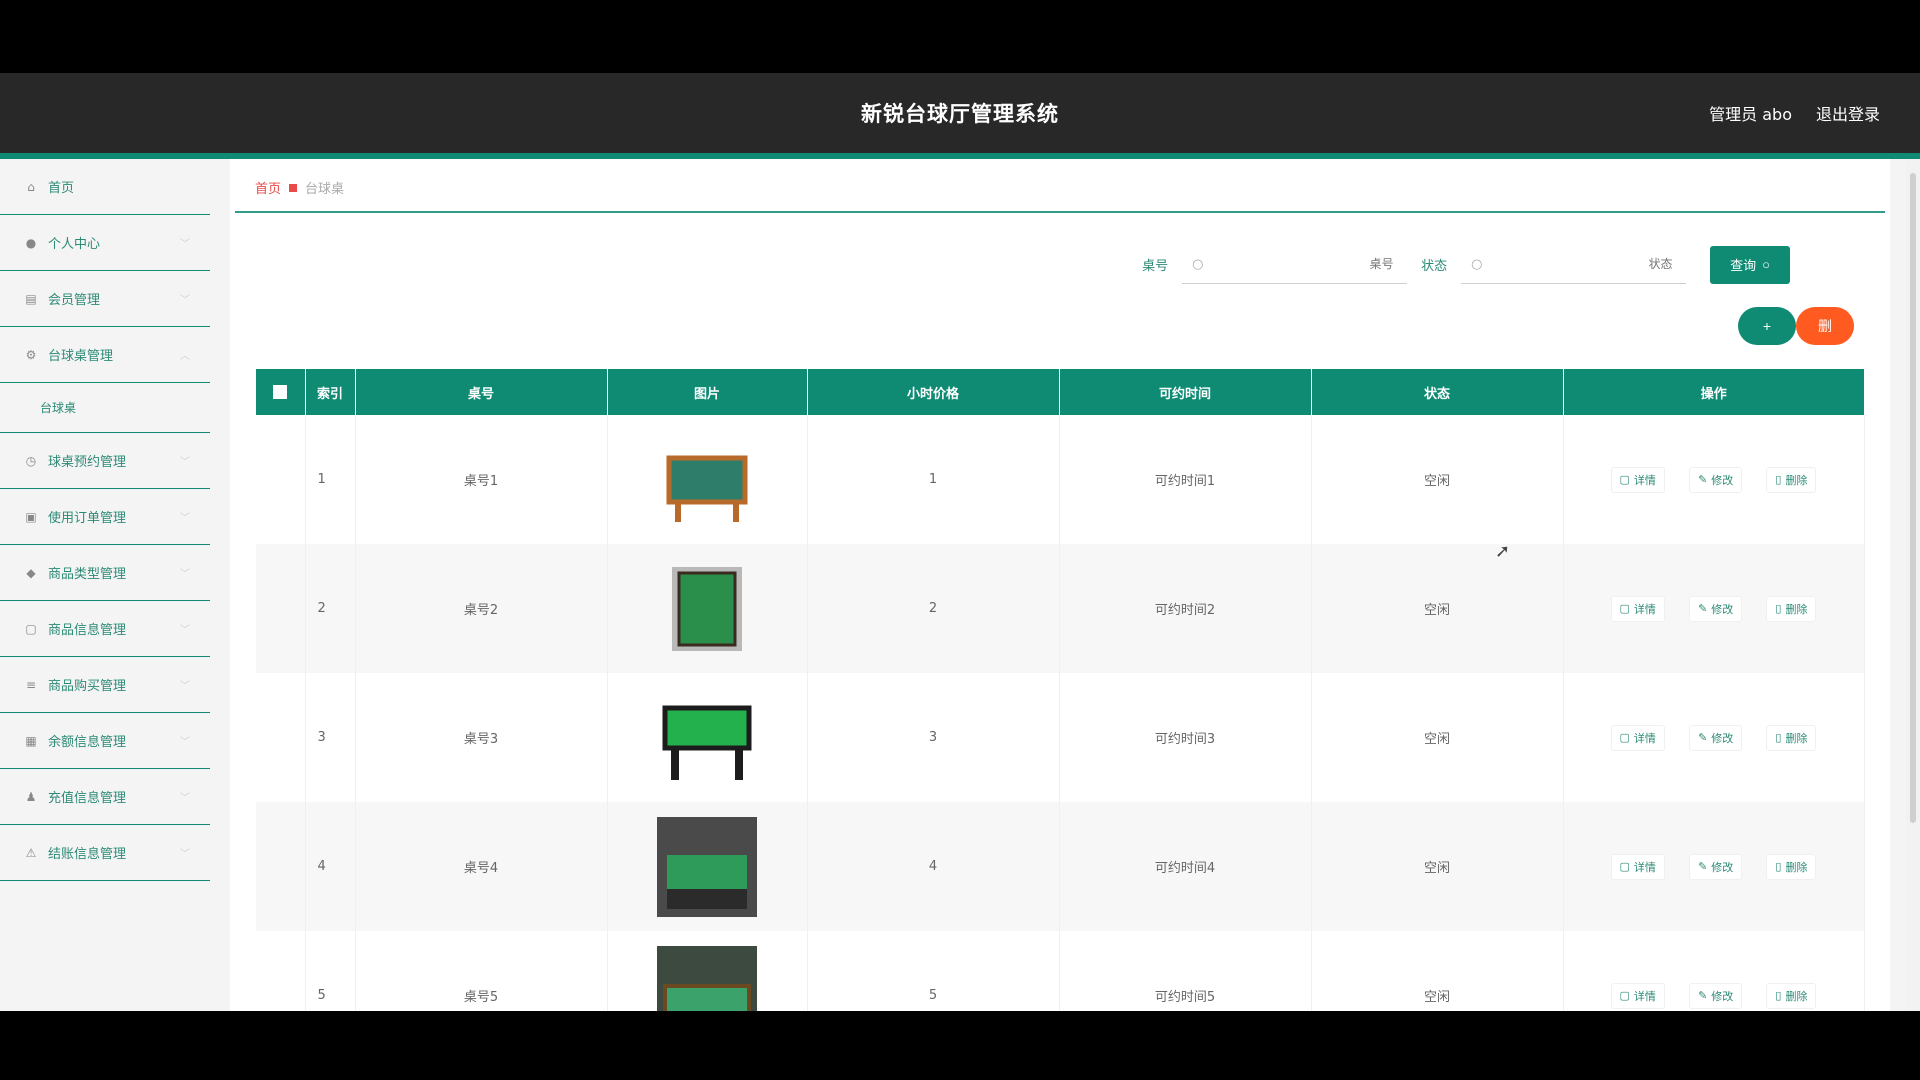  What do you see at coordinates (933, 971) in the screenshot?
I see `row-price: 5` at bounding box center [933, 971].